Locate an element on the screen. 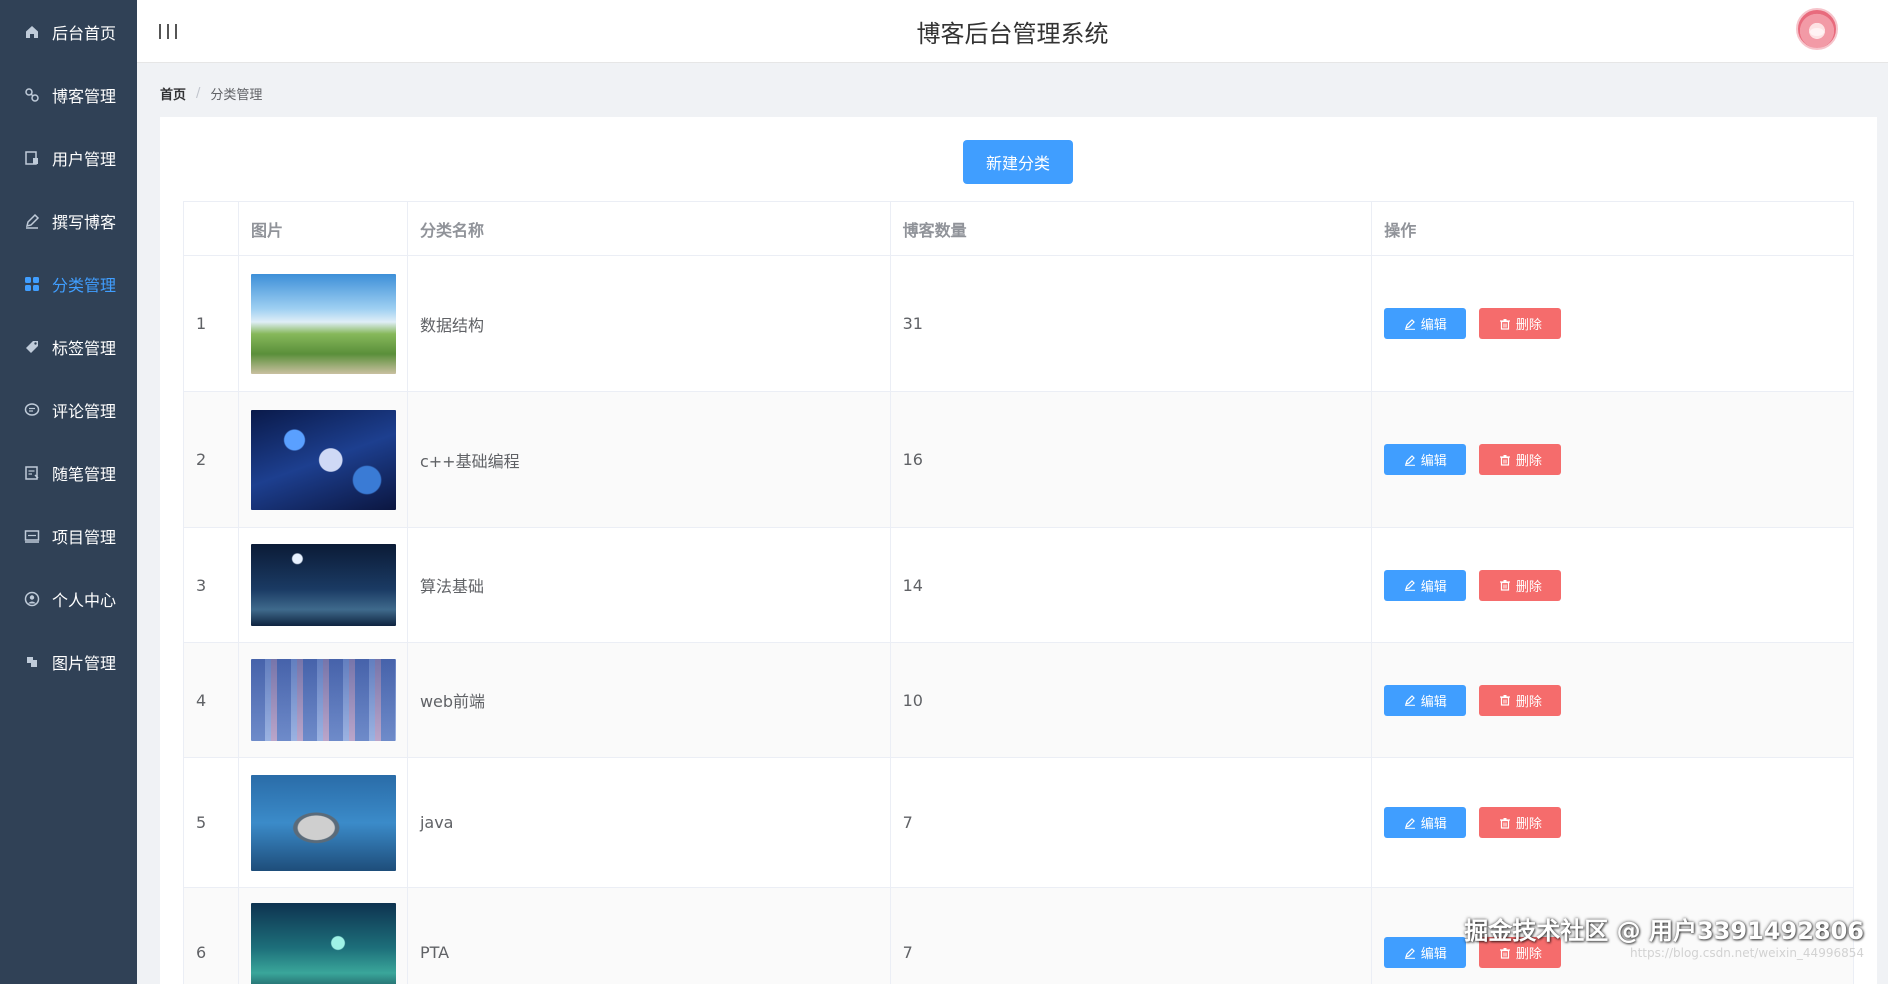 The image size is (1888, 984). sidebar-item-label: 博客管理 is located at coordinates (84, 96).